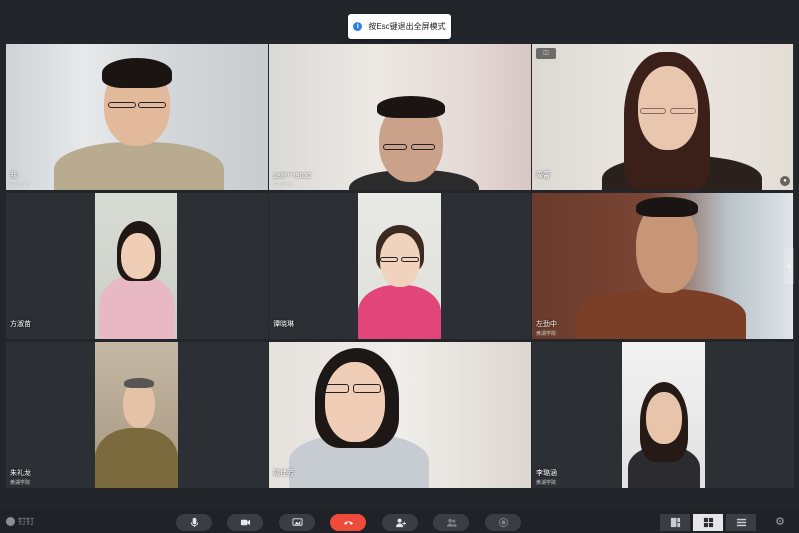 The image size is (799, 533). What do you see at coordinates (546, 53) in the screenshot?
I see `camera-switch-icon: ◫` at bounding box center [546, 53].